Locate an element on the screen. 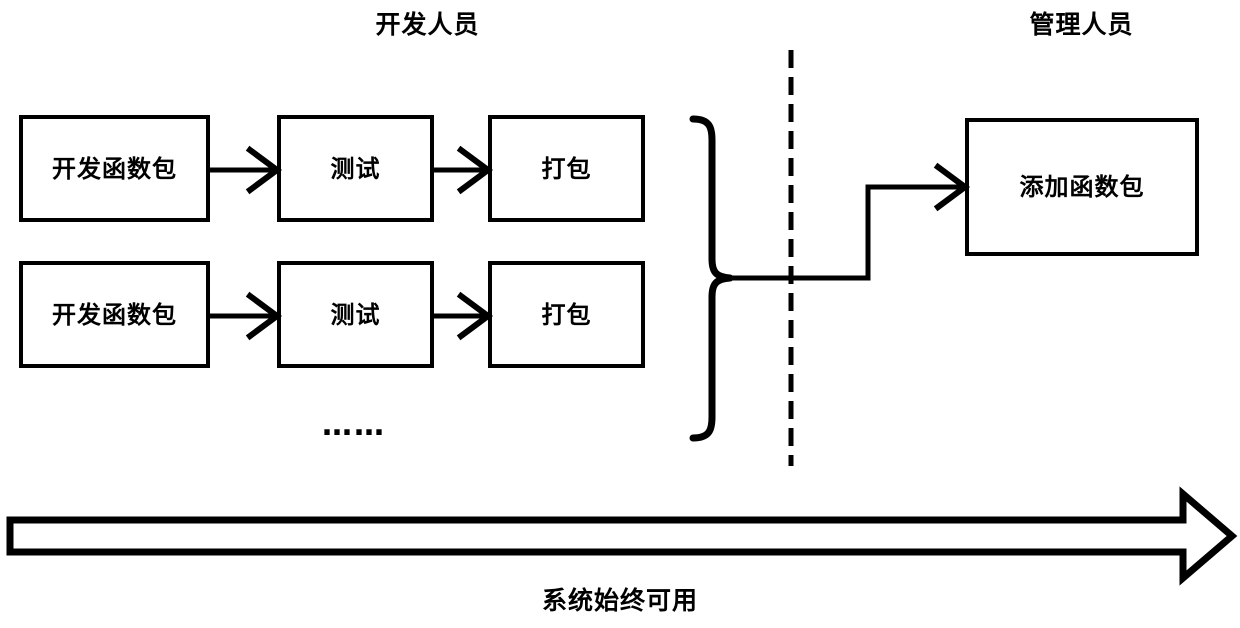 The width and height of the screenshot is (1240, 628). connector-row1-test-to-package is located at coordinates (464, 170).